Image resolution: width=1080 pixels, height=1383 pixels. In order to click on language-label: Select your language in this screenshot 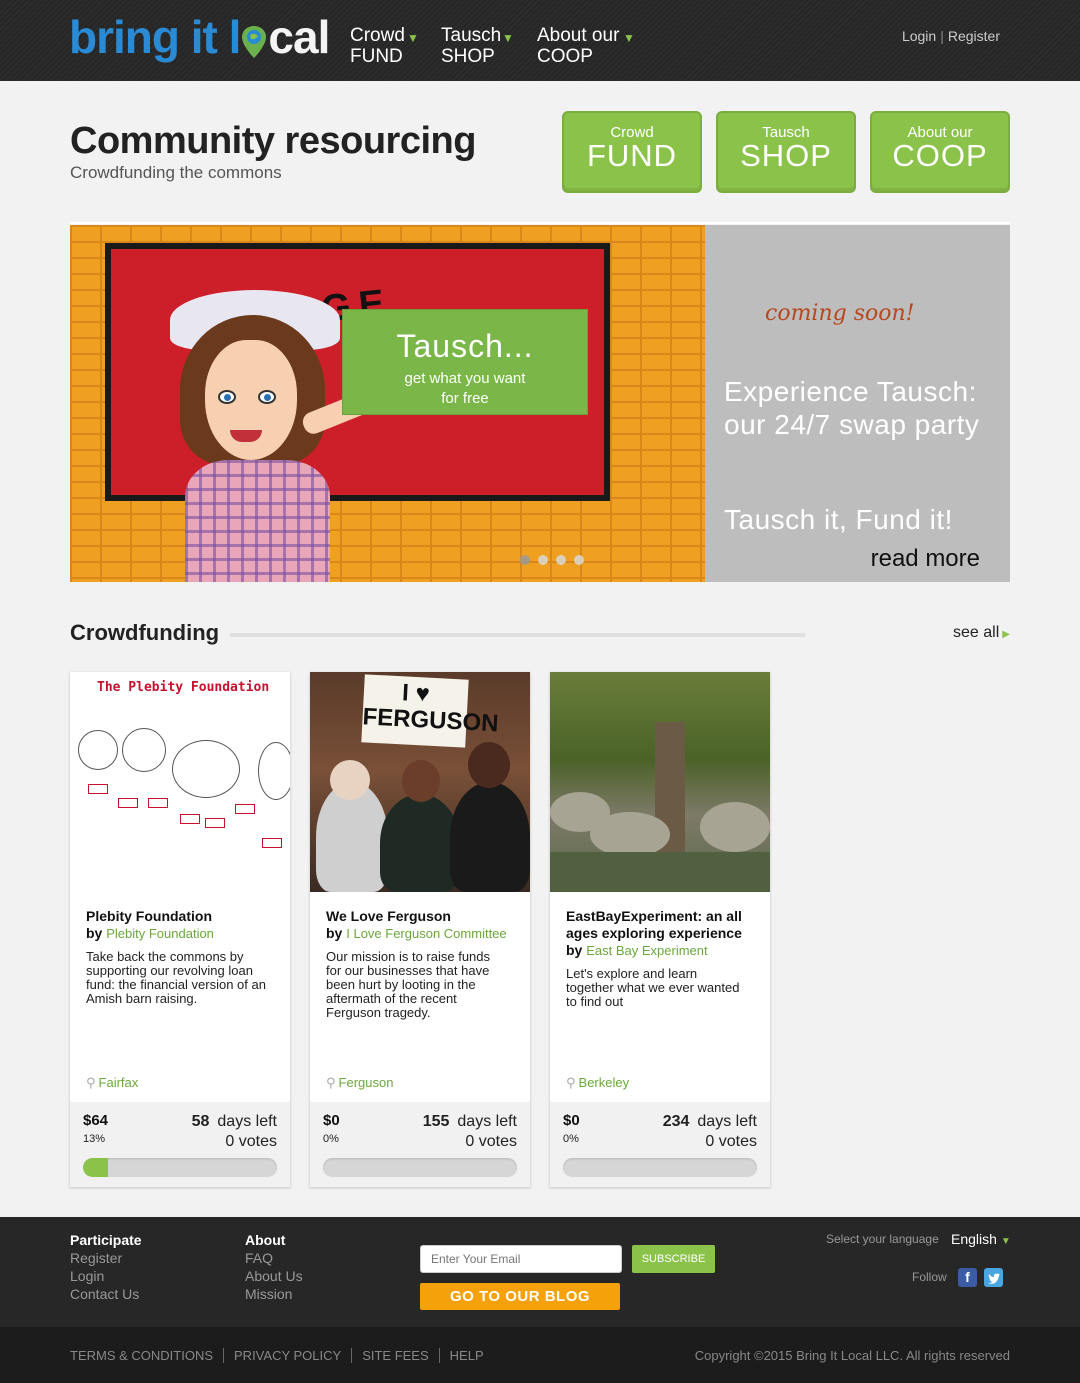, I will do `click(882, 1239)`.